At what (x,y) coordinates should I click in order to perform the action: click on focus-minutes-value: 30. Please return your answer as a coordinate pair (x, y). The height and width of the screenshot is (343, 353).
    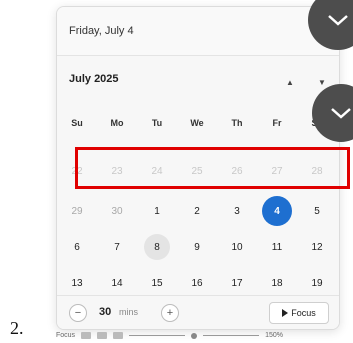
    Looking at the image, I should click on (105, 312).